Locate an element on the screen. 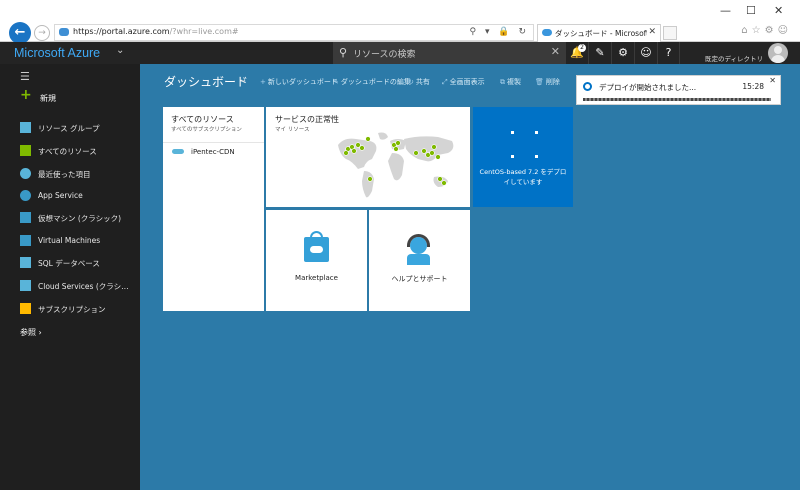 Image resolution: width=800 pixels, height=490 pixels. sidebar-item: App Service is located at coordinates (70, 196).